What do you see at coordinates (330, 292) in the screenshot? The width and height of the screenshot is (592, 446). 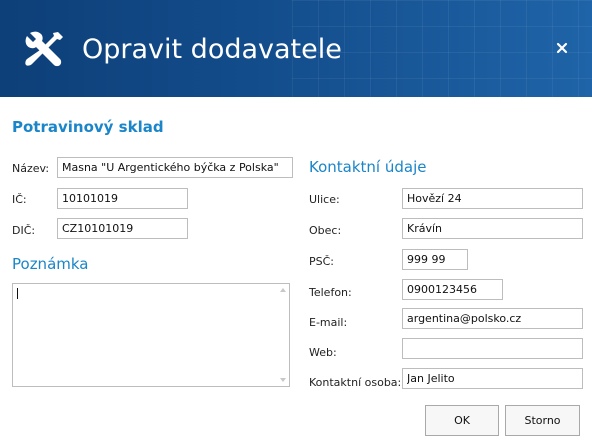 I see `phone-label: Telefon:` at bounding box center [330, 292].